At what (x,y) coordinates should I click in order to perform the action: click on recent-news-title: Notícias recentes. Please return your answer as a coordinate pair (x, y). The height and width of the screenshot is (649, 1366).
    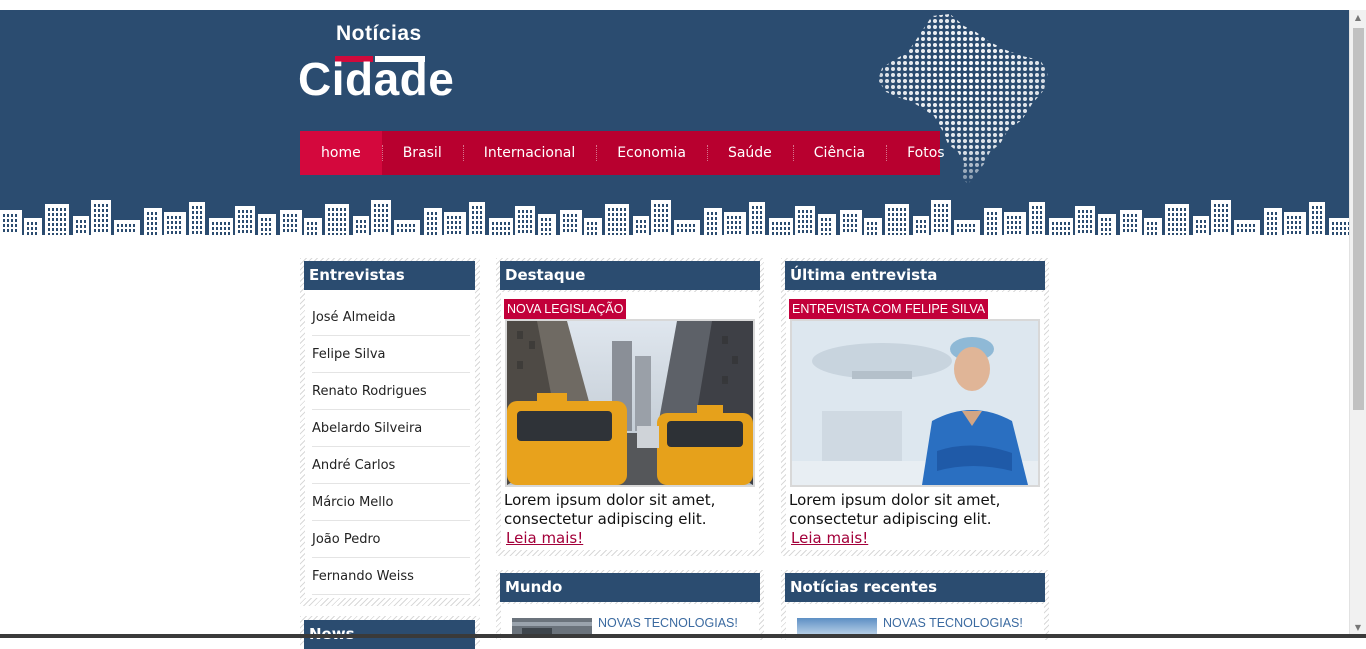
    Looking at the image, I should click on (915, 587).